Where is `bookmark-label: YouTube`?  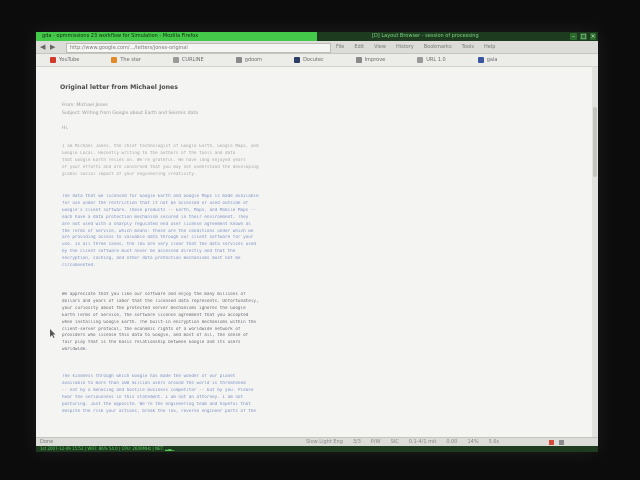 bookmark-label: YouTube is located at coordinates (69, 60).